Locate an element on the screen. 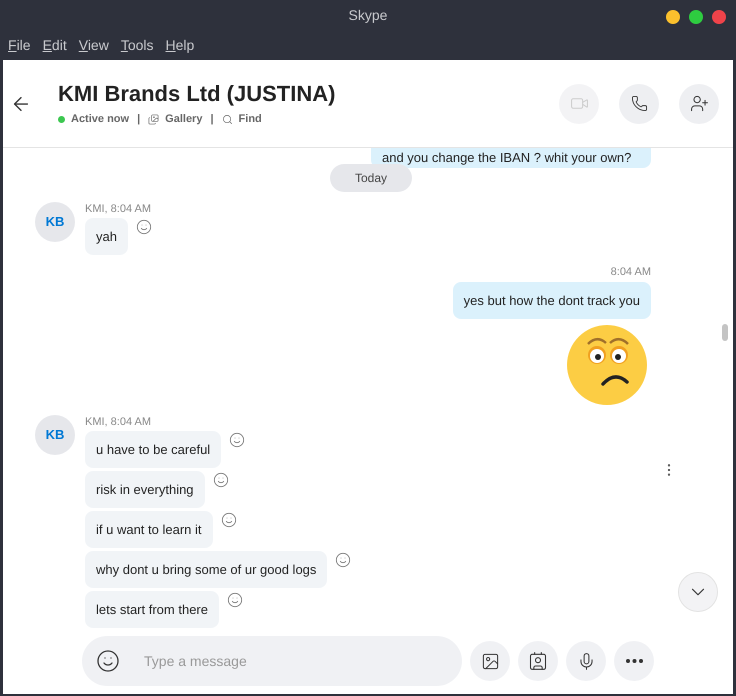 Image resolution: width=736 pixels, height=696 pixels. more-dots-icon is located at coordinates (634, 661).